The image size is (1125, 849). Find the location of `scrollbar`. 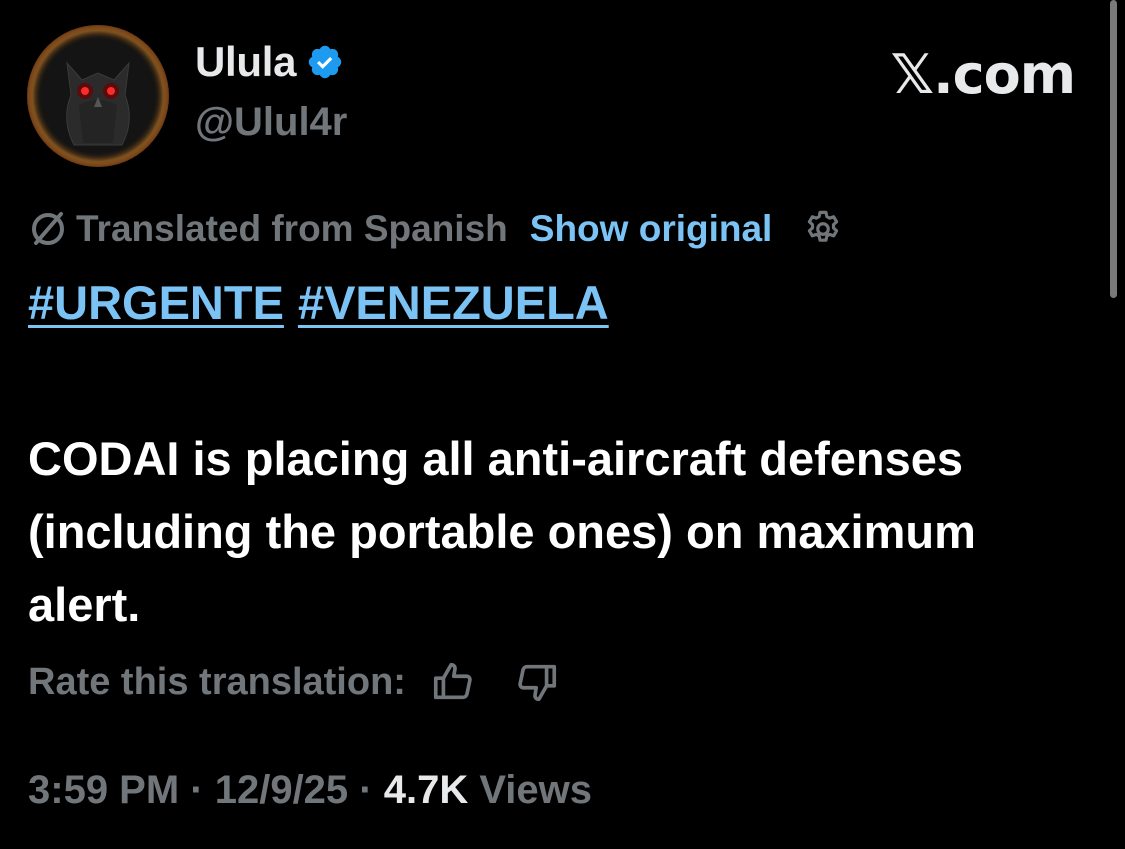

scrollbar is located at coordinates (1113, 149).